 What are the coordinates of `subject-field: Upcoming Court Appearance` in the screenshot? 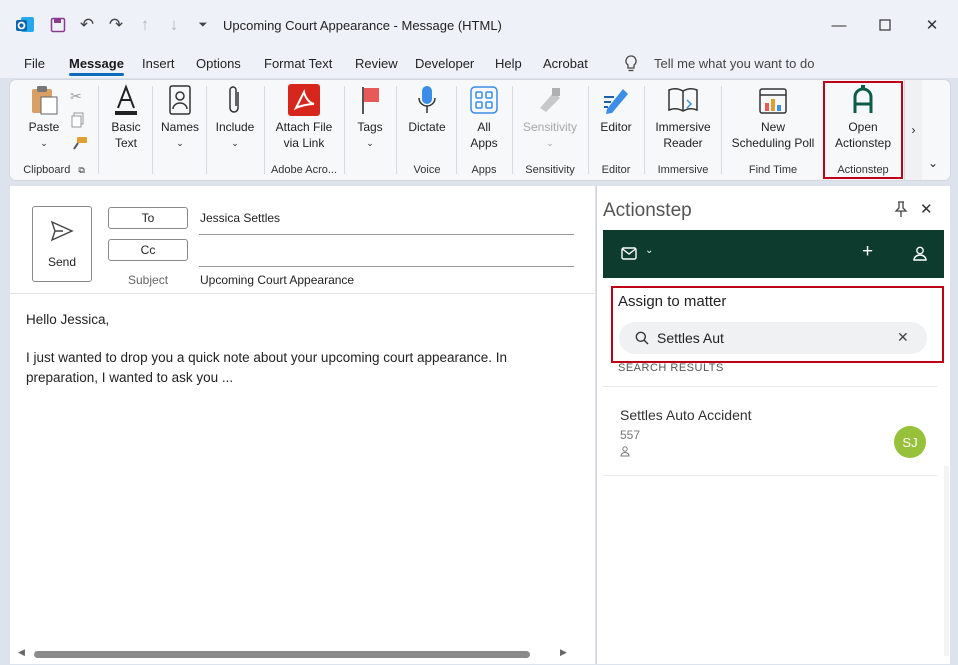 It's located at (277, 280).